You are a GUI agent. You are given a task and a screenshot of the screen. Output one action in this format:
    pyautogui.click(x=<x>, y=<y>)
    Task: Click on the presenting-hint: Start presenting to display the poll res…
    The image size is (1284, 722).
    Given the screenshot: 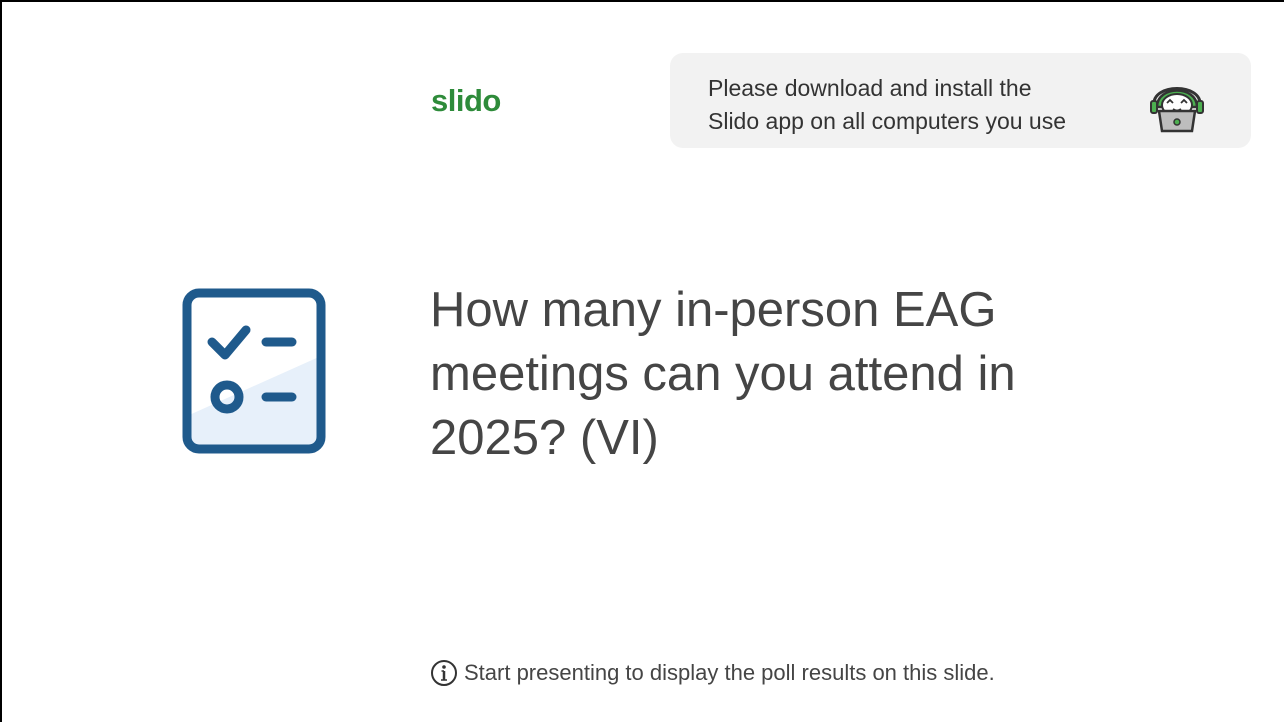 What is the action you would take?
    pyautogui.click(x=712, y=673)
    